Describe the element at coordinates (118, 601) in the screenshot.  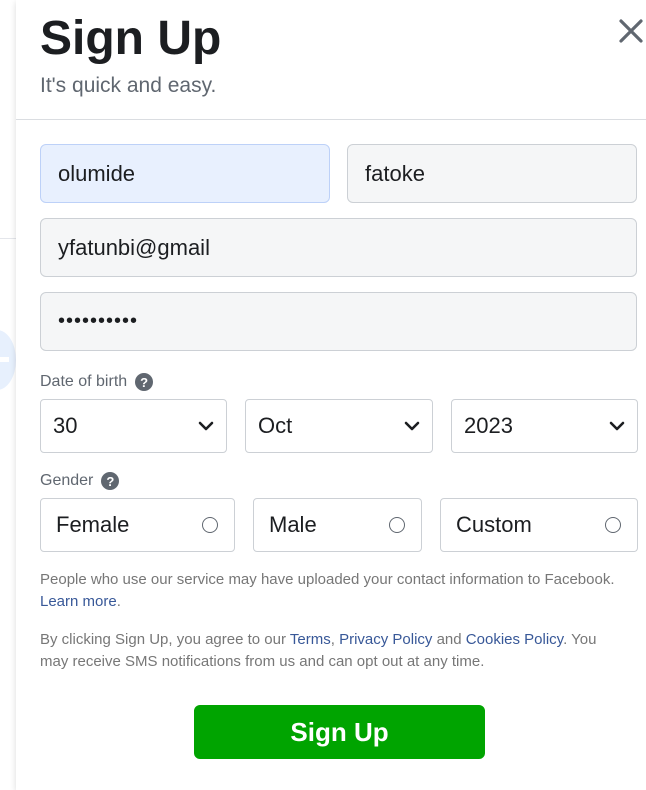
I see `contact-info-period: .` at that location.